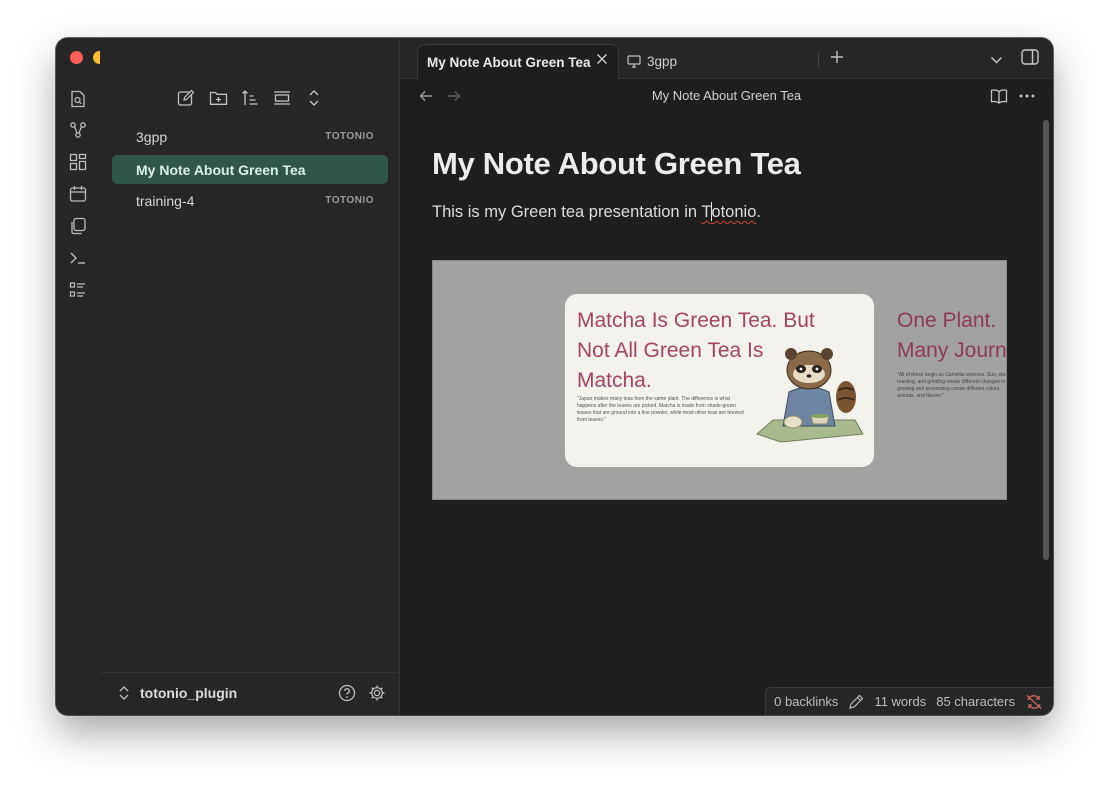 Image resolution: width=1109 pixels, height=789 pixels. What do you see at coordinates (662, 61) in the screenshot?
I see `tab-label: 3gpp` at bounding box center [662, 61].